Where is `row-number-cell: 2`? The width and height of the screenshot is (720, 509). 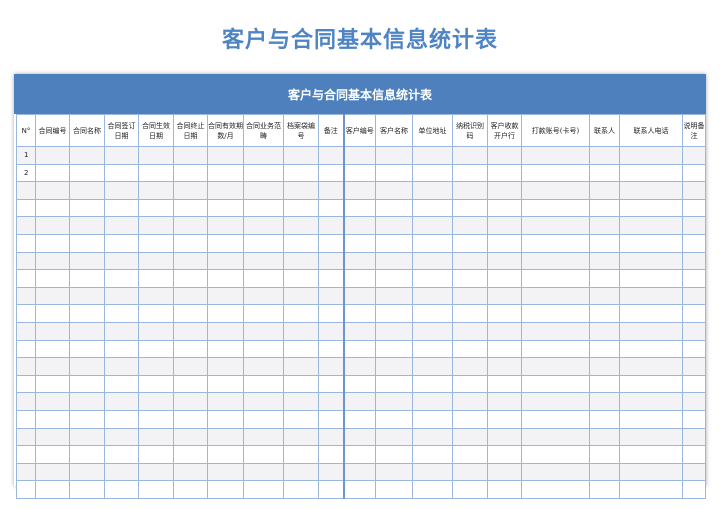
row-number-cell: 2 is located at coordinates (26, 173).